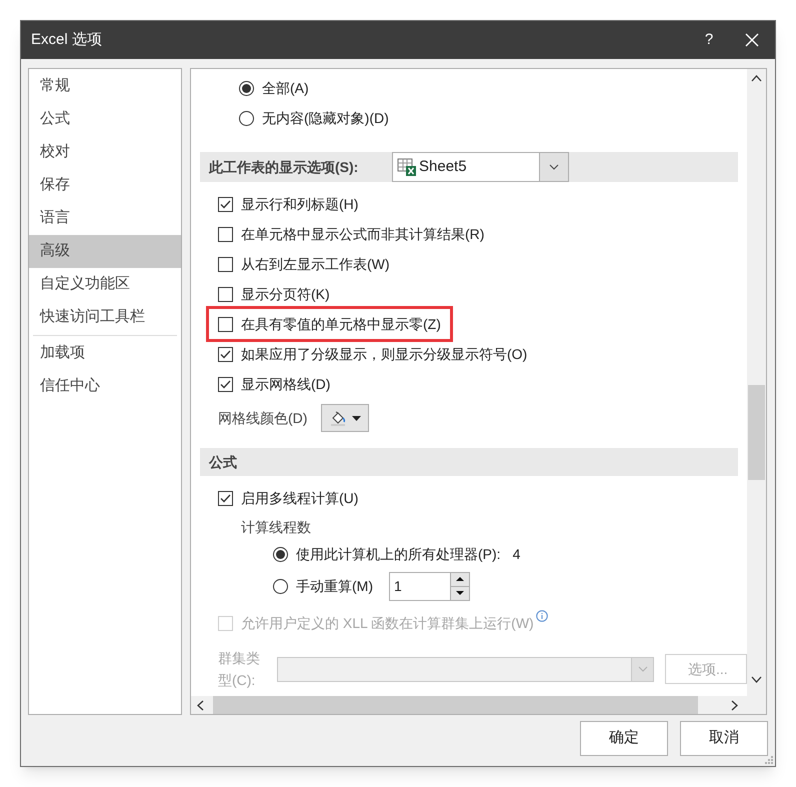 Image resolution: width=796 pixels, height=787 pixels. What do you see at coordinates (734, 705) in the screenshot?
I see `scroll-right-icon` at bounding box center [734, 705].